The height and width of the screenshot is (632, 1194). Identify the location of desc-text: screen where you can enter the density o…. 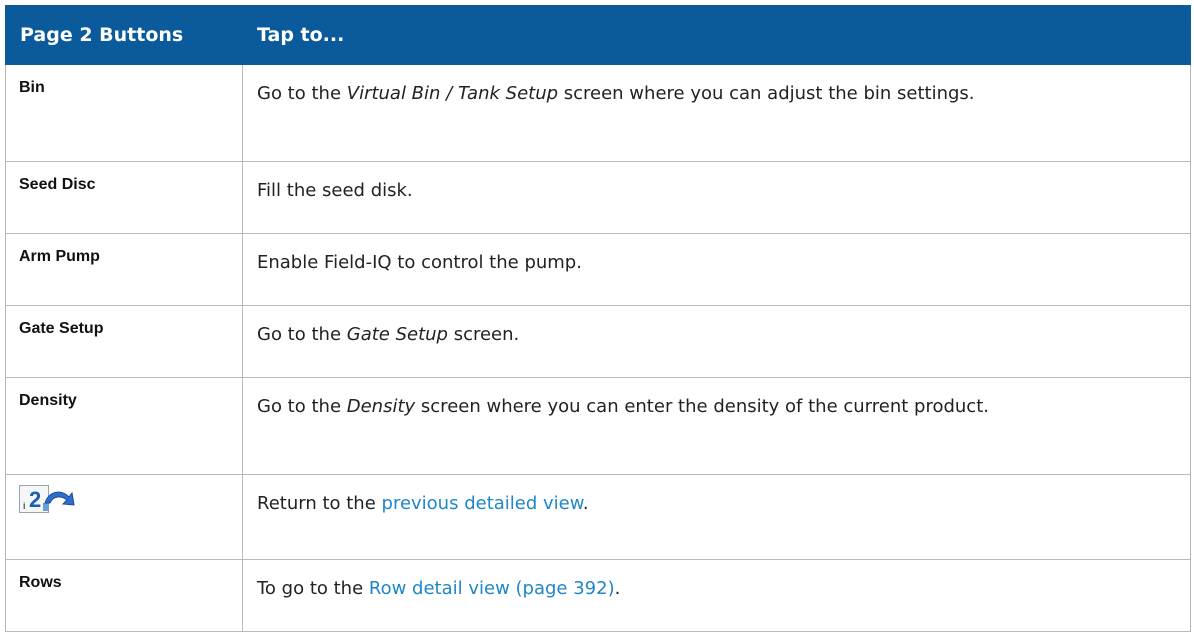
(702, 406).